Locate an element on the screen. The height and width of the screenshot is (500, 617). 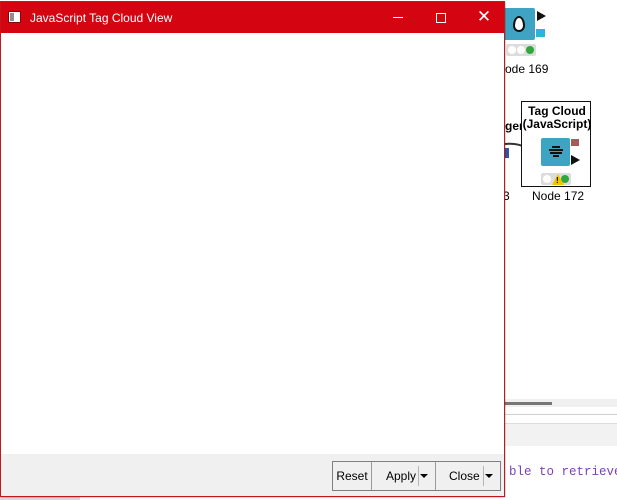
maximize-icon is located at coordinates (441, 17).